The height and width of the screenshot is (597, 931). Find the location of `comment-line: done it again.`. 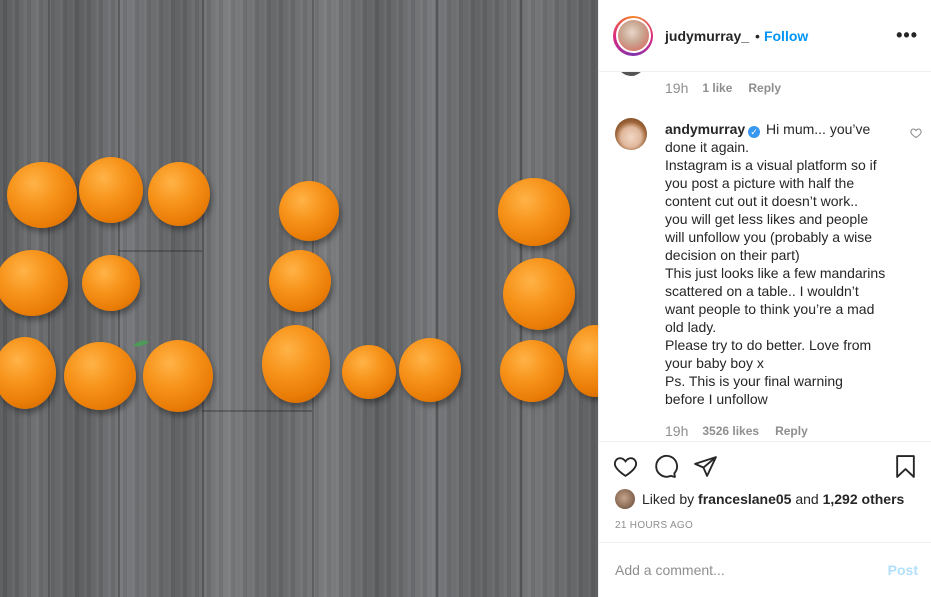

comment-line: done it again. is located at coordinates (707, 147).